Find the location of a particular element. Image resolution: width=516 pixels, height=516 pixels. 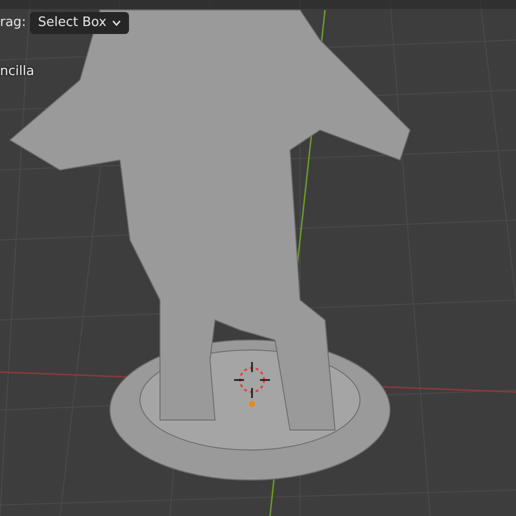

origin-dot is located at coordinates (252, 404).